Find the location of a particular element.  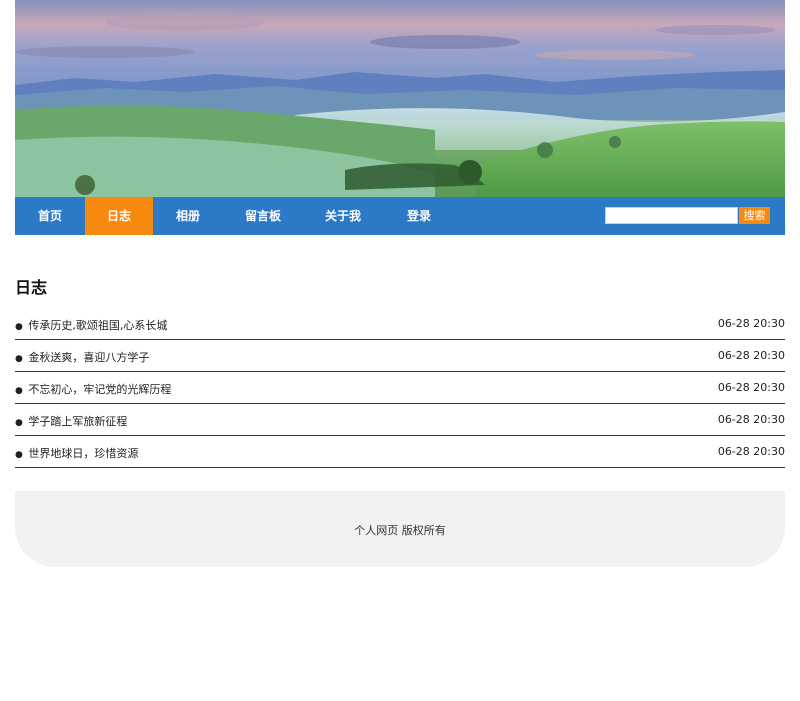

search-input is located at coordinates (671, 215).